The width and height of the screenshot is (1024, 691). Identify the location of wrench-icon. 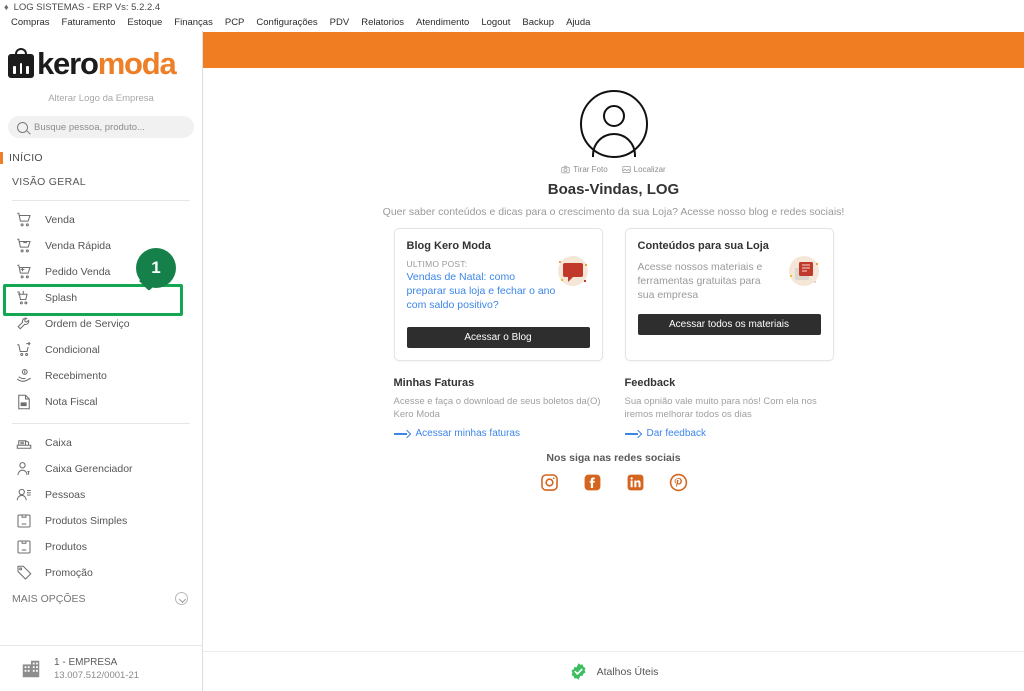
(24, 324).